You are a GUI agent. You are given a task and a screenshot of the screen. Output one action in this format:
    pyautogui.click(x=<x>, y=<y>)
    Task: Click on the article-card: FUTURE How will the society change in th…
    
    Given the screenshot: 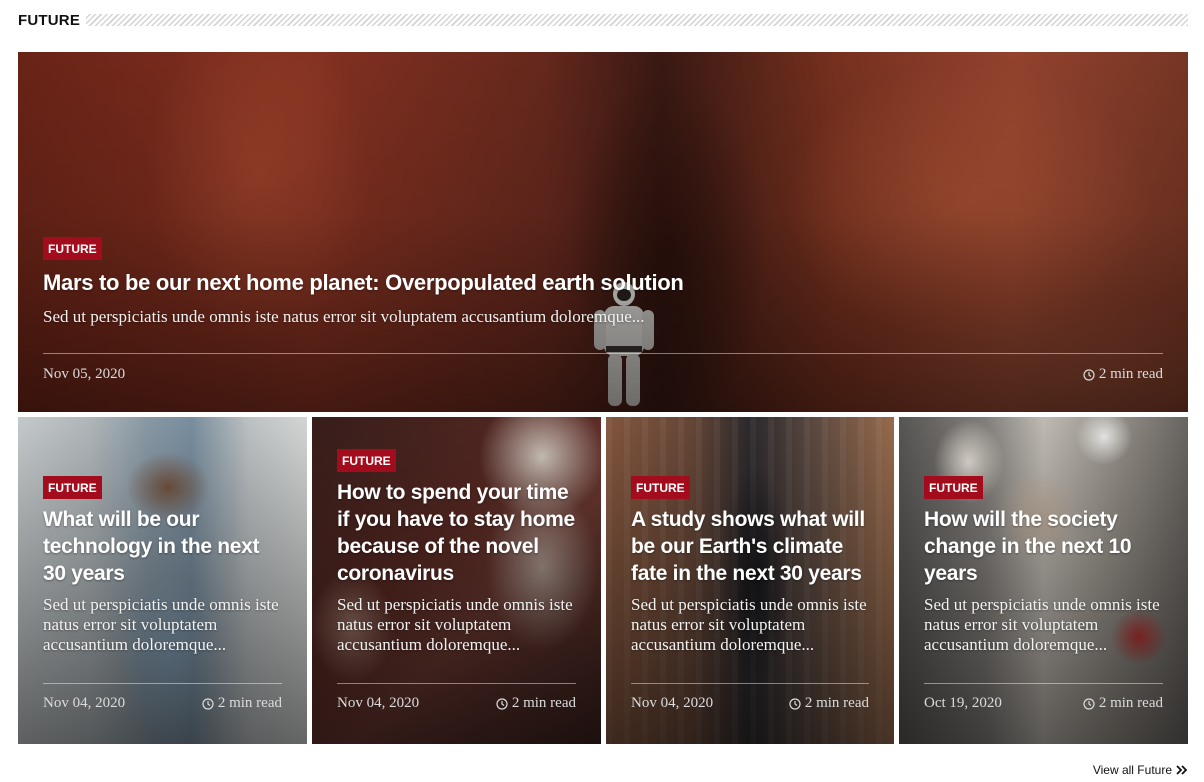 What is the action you would take?
    pyautogui.click(x=1043, y=580)
    